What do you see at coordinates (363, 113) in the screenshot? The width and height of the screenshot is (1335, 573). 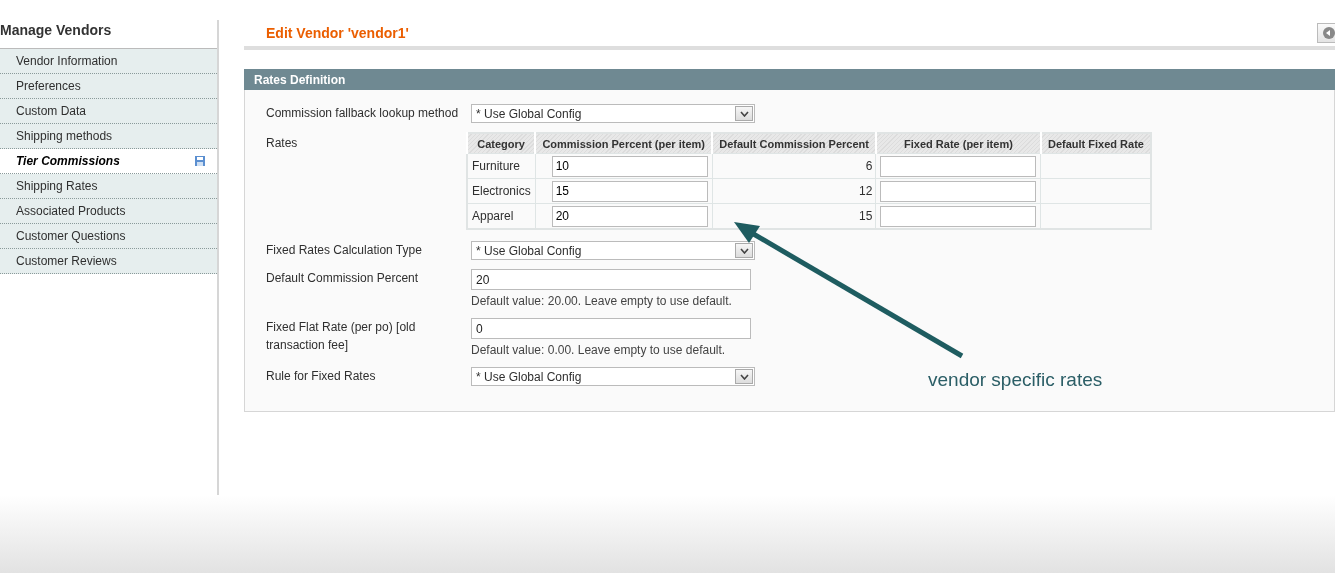 I see `field-label: Commission fallback lookup method` at bounding box center [363, 113].